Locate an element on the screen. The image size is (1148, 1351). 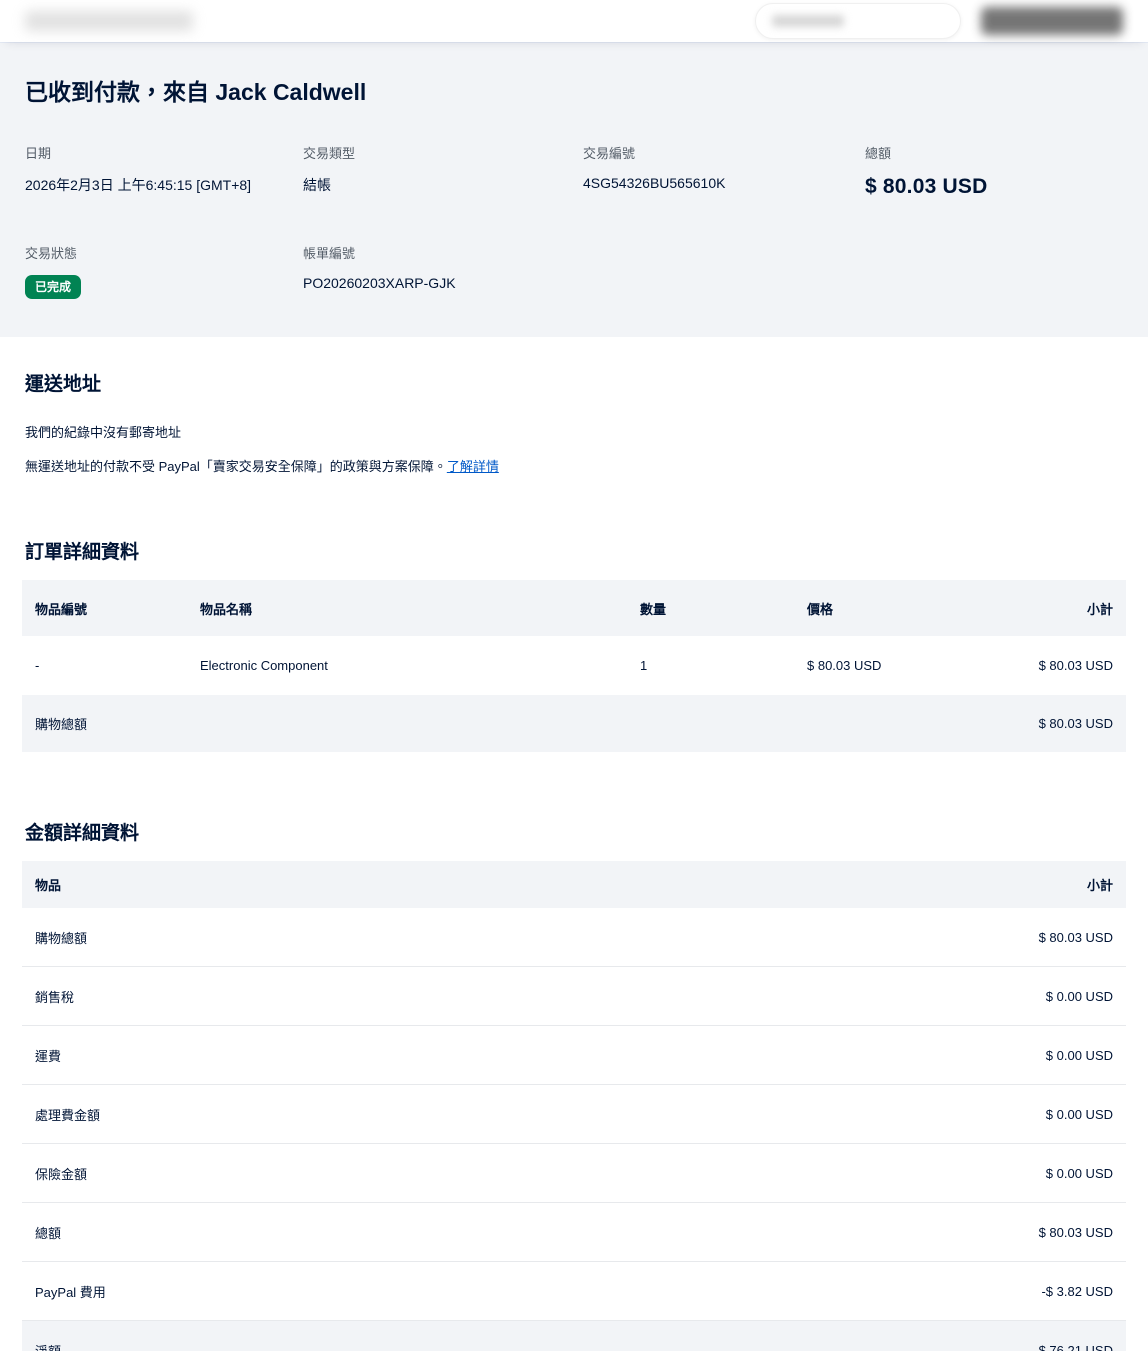
row-label: PayPal 費用 is located at coordinates (70, 1292).